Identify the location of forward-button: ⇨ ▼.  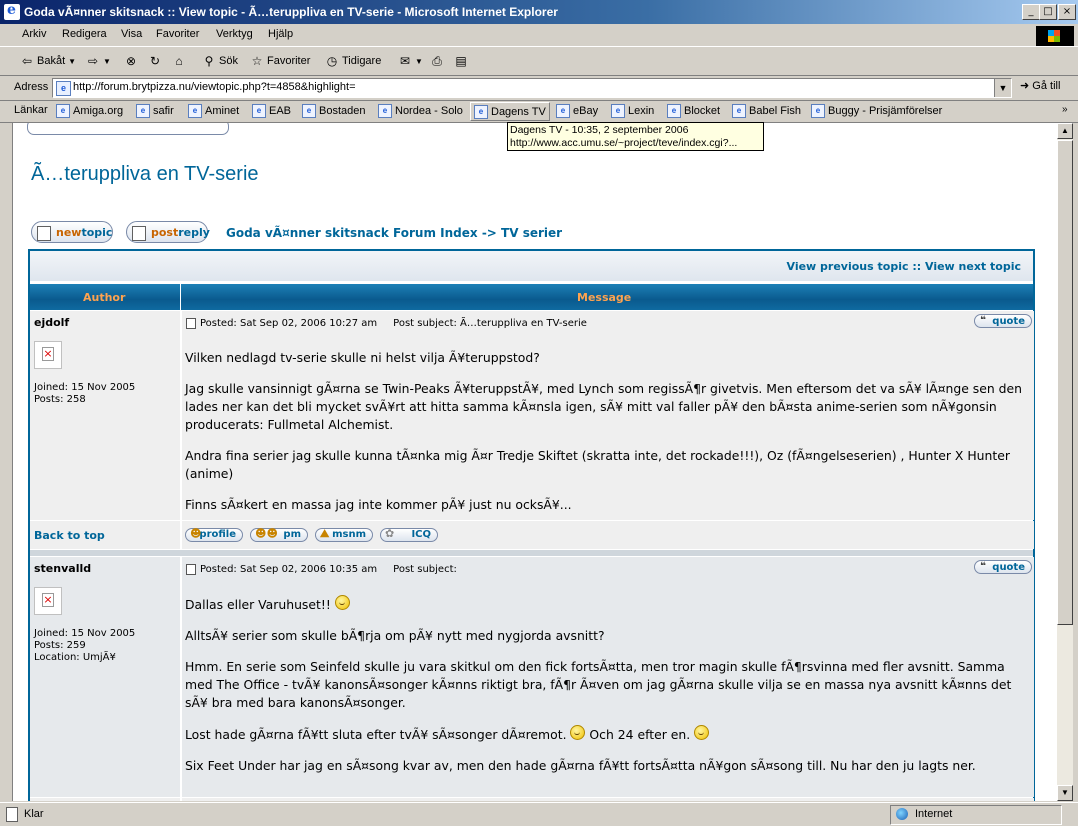
(98, 61).